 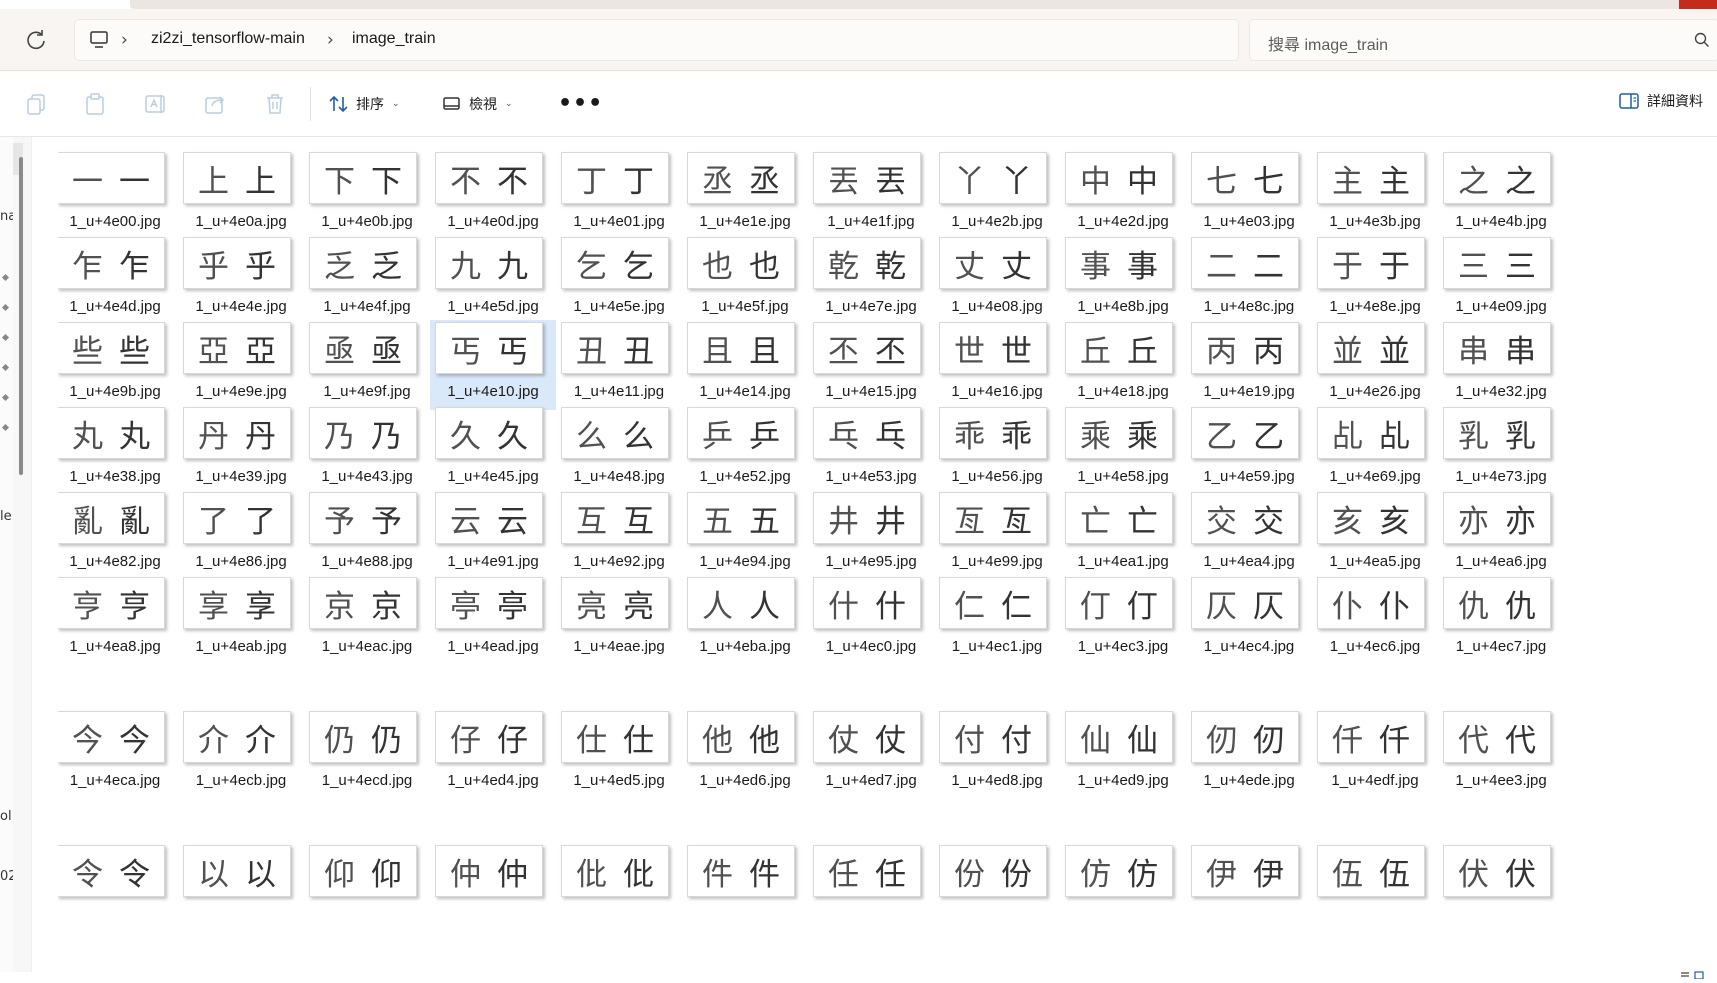 What do you see at coordinates (993, 518) in the screenshot?
I see `file-thumbnail: 亙亙` at bounding box center [993, 518].